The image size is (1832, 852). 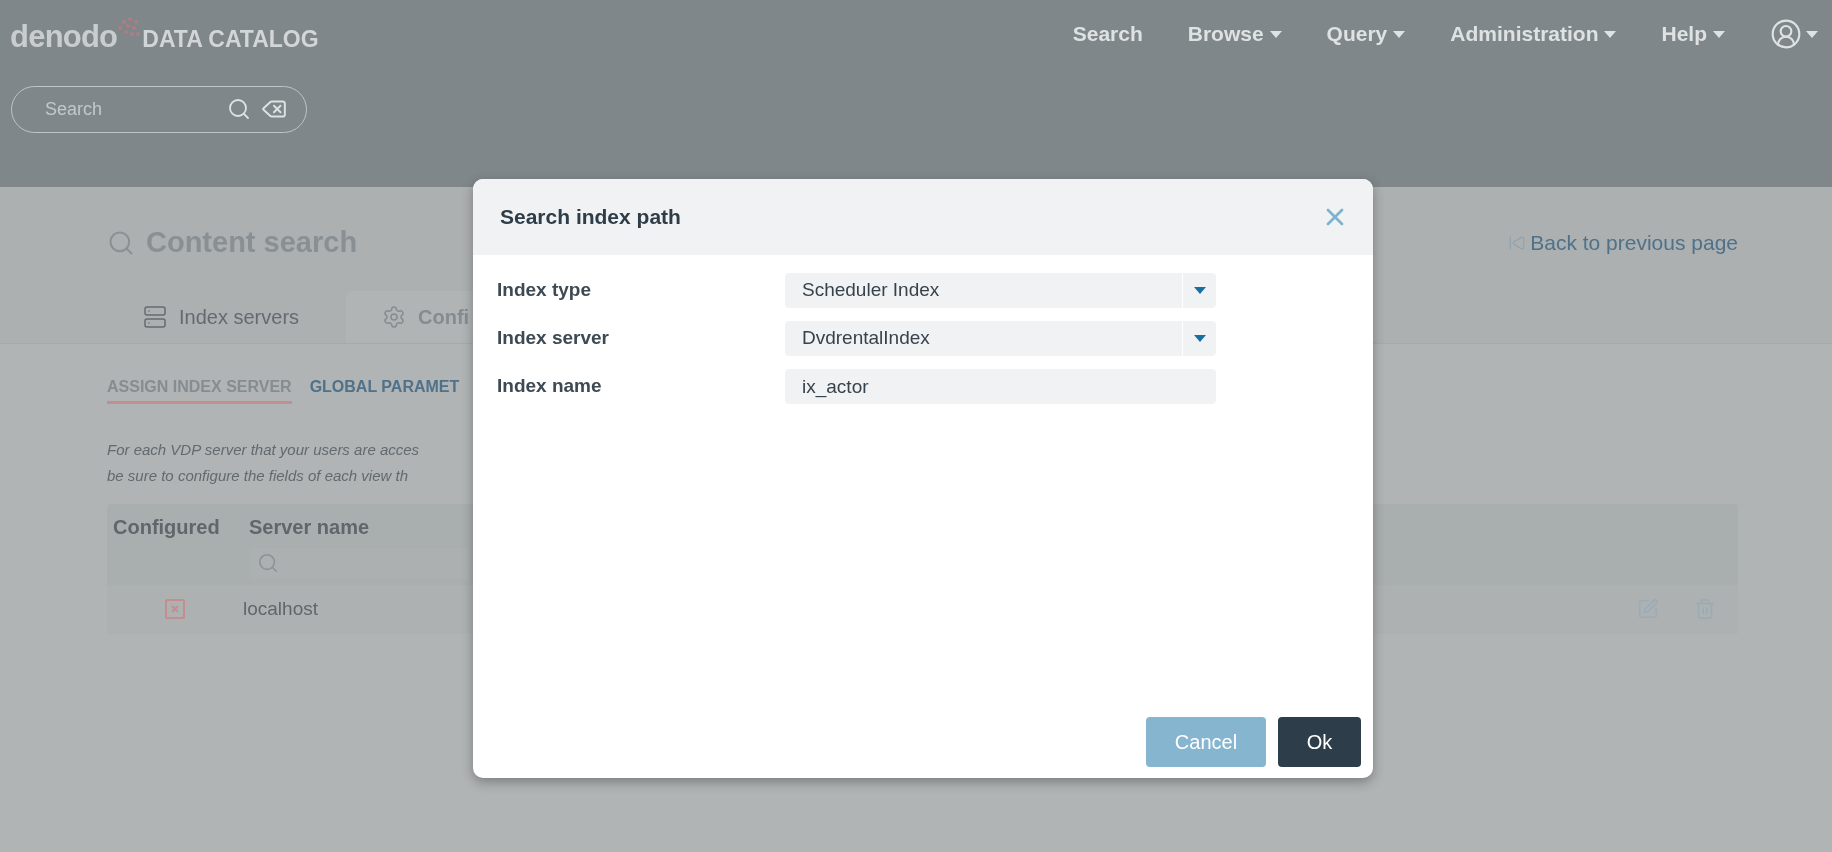 What do you see at coordinates (1786, 34) in the screenshot?
I see `user-icon` at bounding box center [1786, 34].